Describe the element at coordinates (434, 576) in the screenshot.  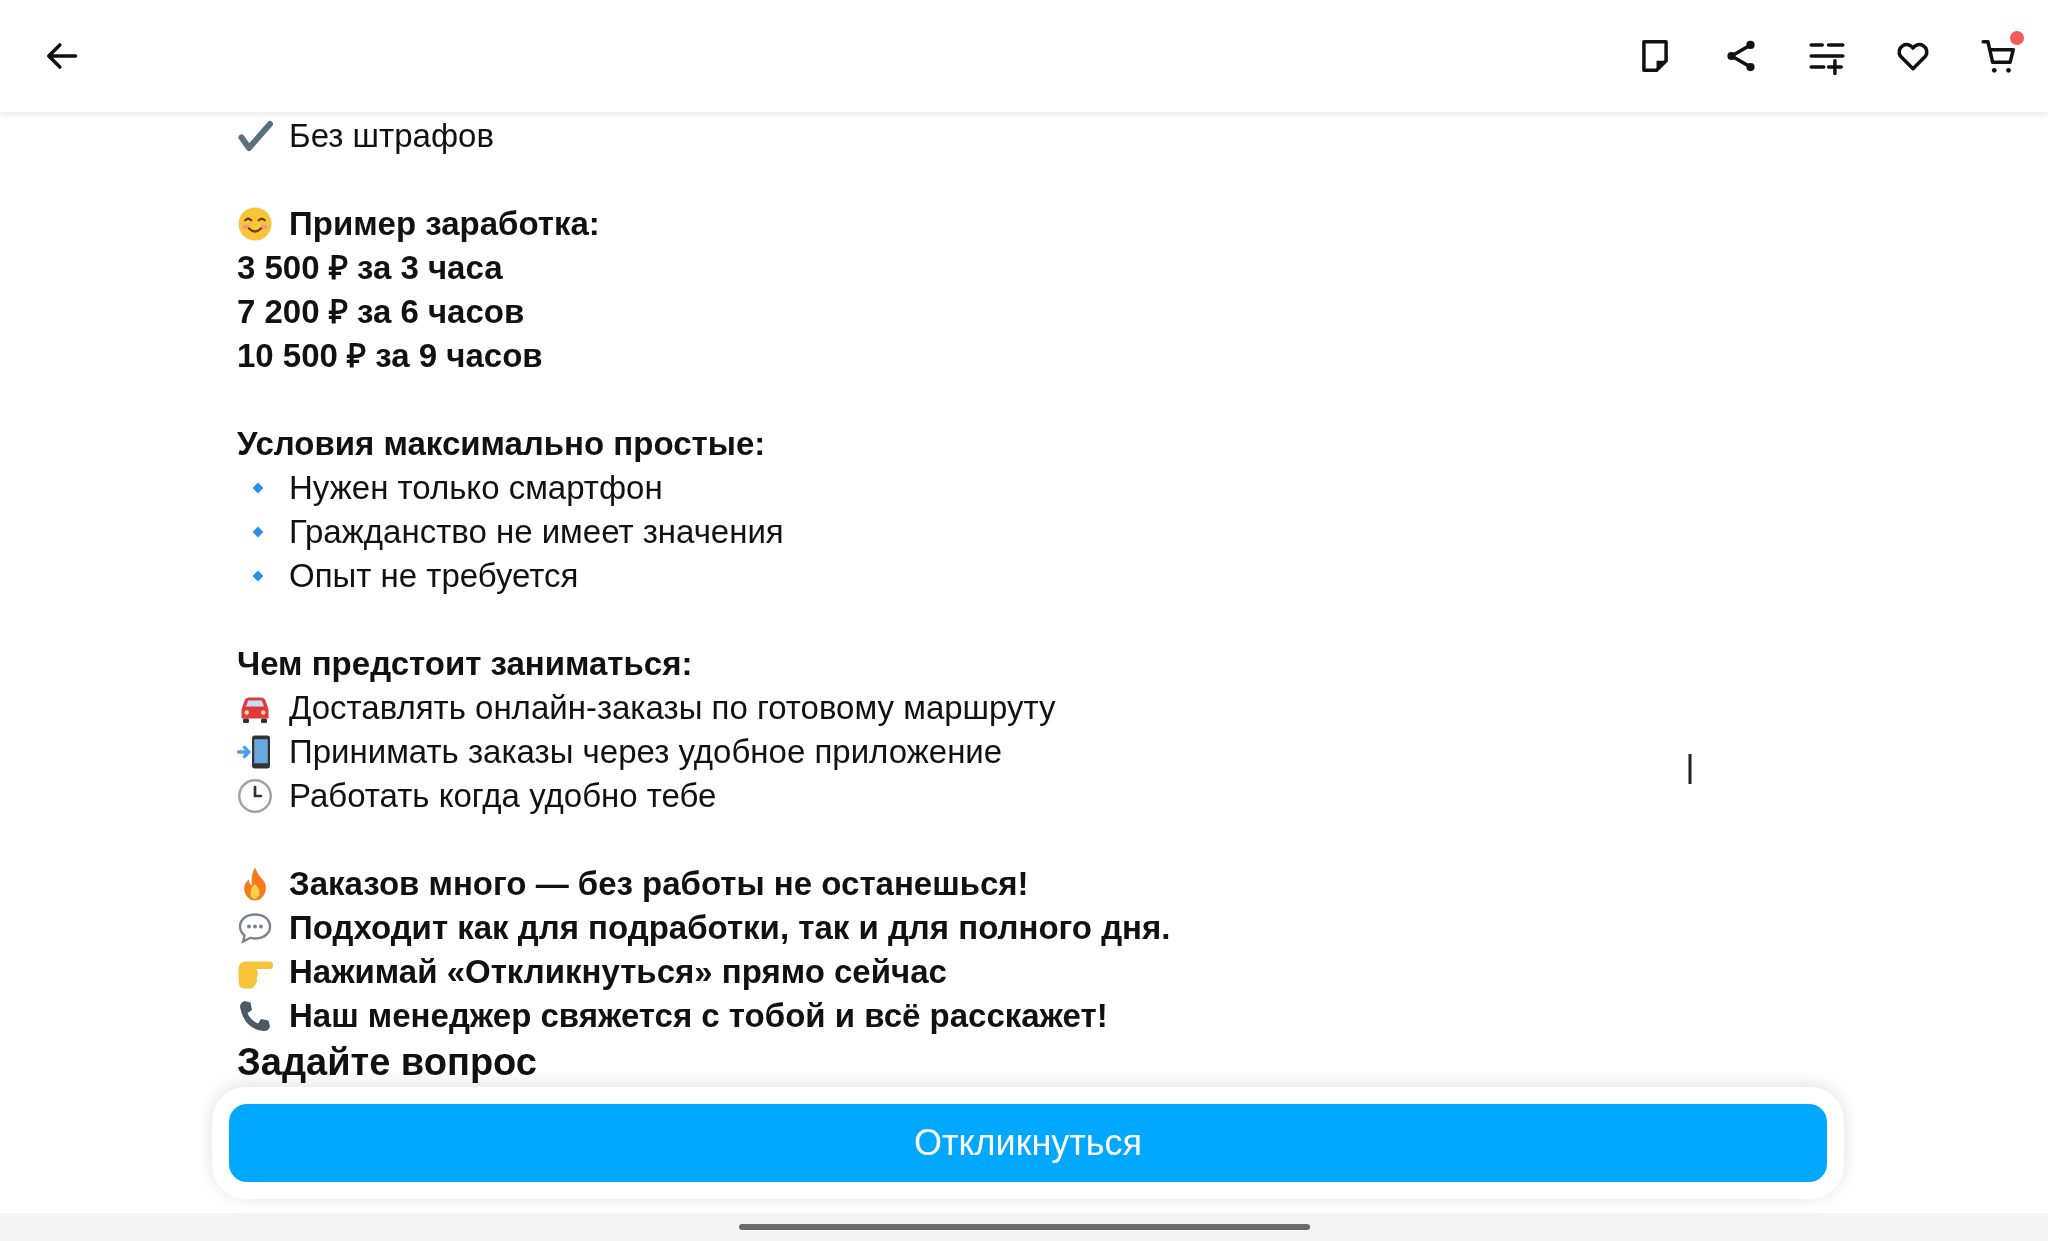
I see `text-line: Опыт не требуется` at that location.